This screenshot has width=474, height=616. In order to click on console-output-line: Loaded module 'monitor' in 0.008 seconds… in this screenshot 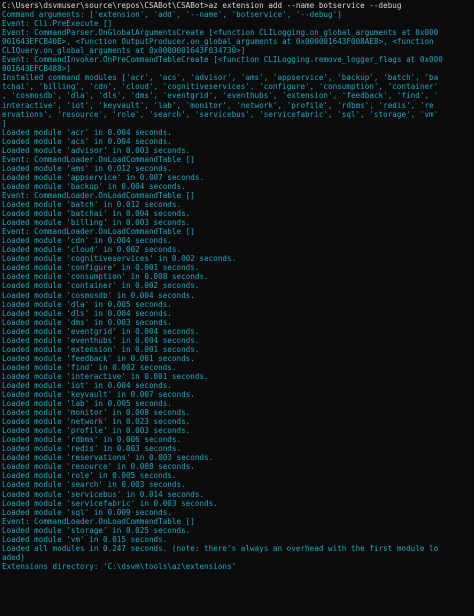, I will do `click(96, 413)`.